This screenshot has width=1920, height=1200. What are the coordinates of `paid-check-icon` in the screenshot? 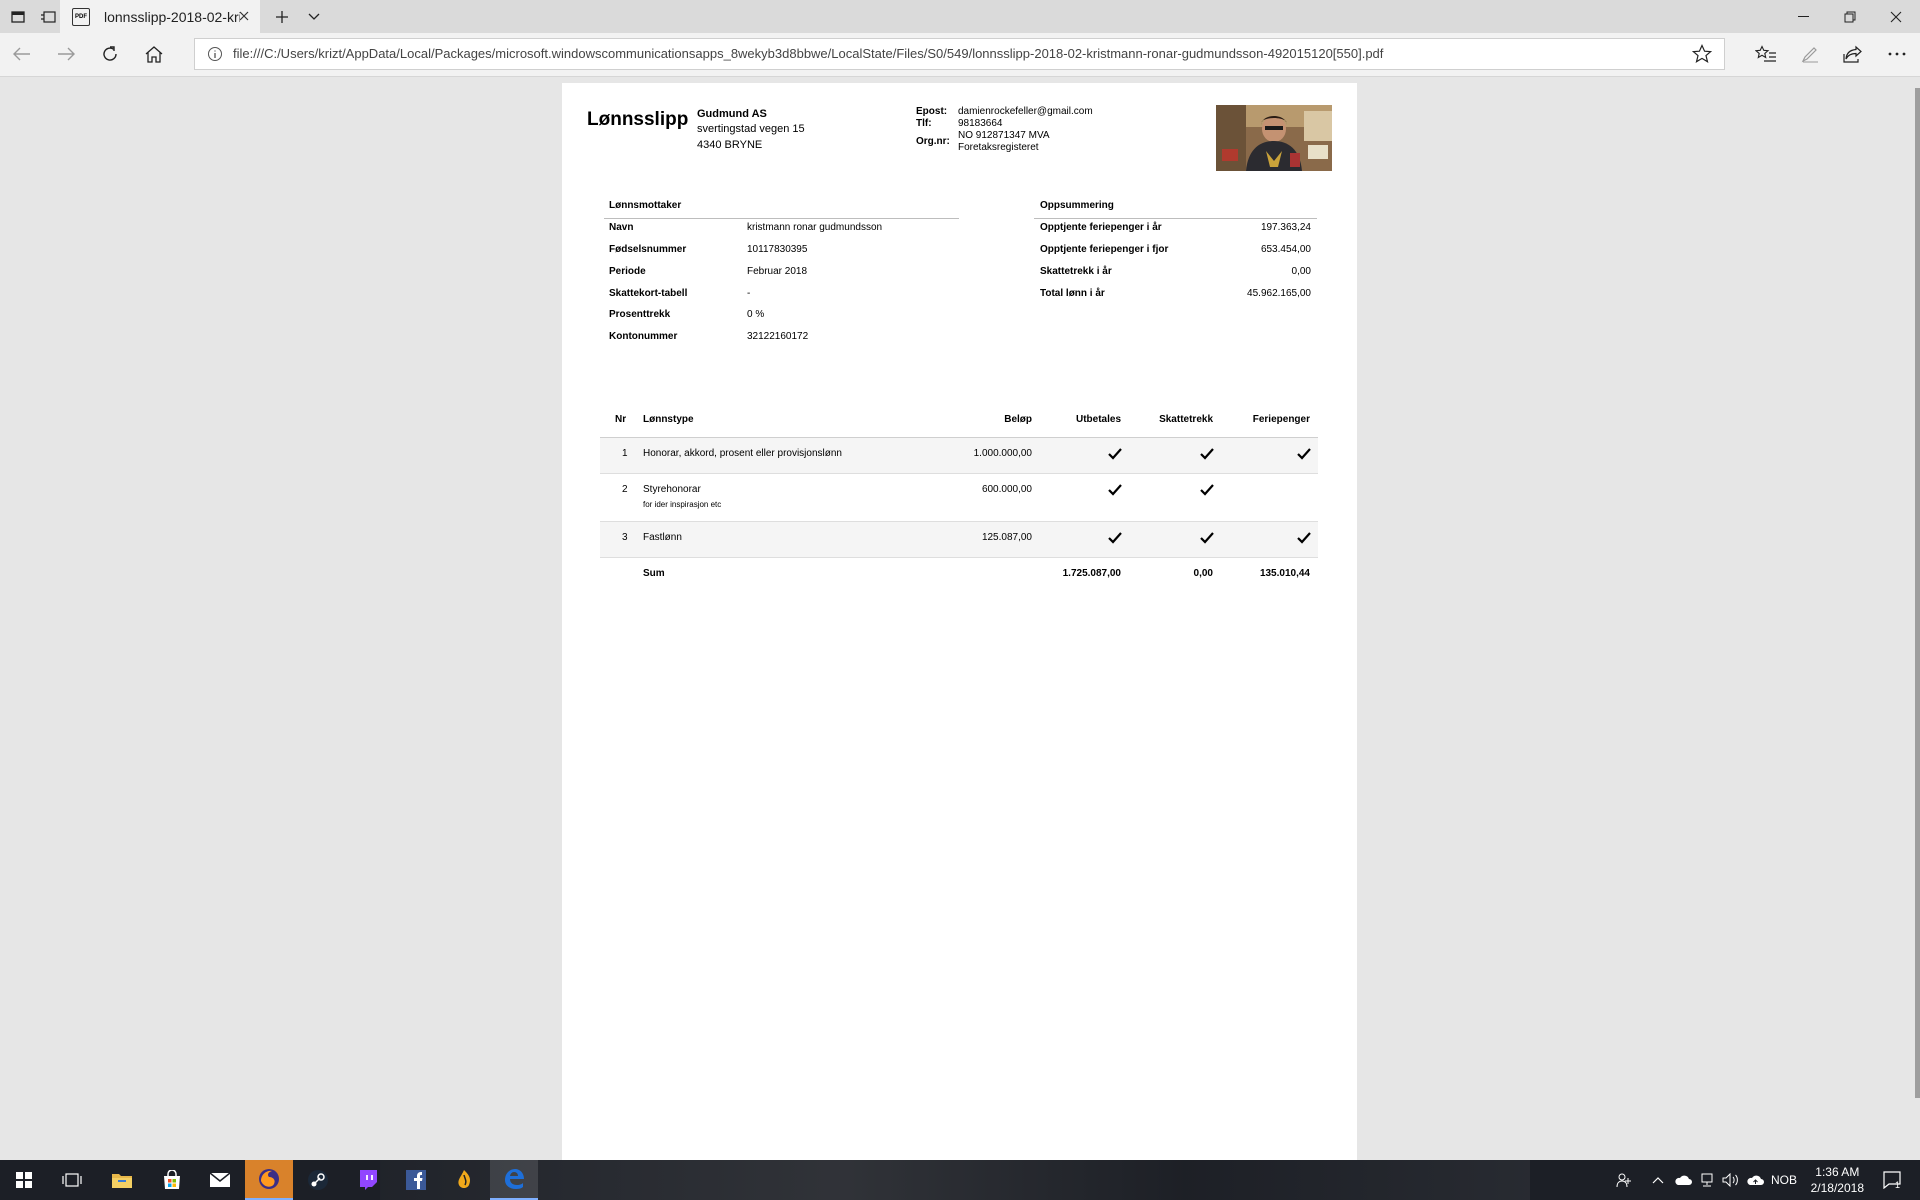 It's located at (1115, 454).